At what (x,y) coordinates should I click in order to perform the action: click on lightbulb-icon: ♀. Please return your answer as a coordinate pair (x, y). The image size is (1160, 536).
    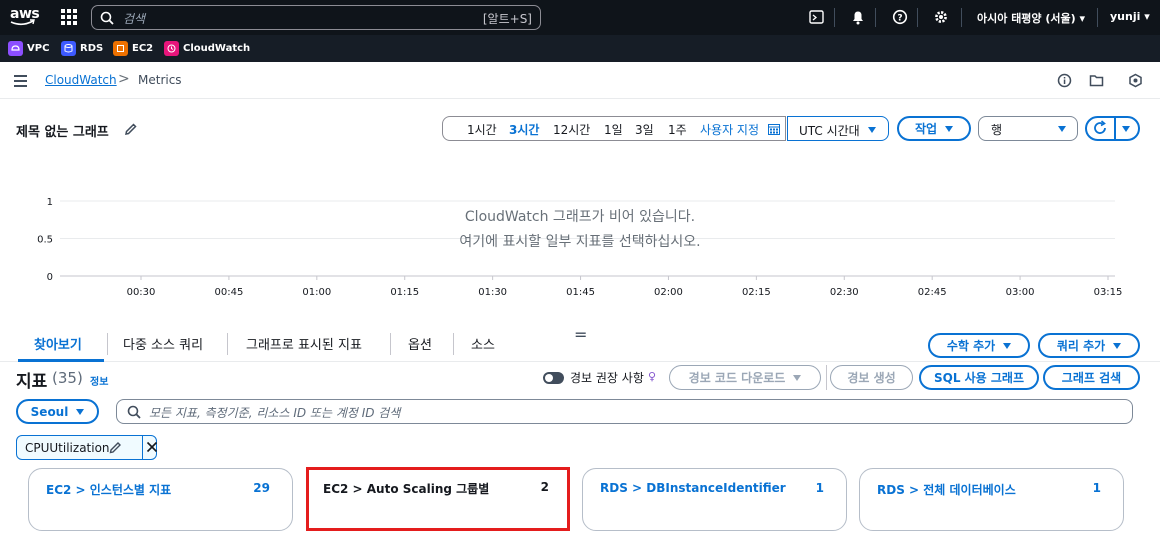
    Looking at the image, I should click on (652, 376).